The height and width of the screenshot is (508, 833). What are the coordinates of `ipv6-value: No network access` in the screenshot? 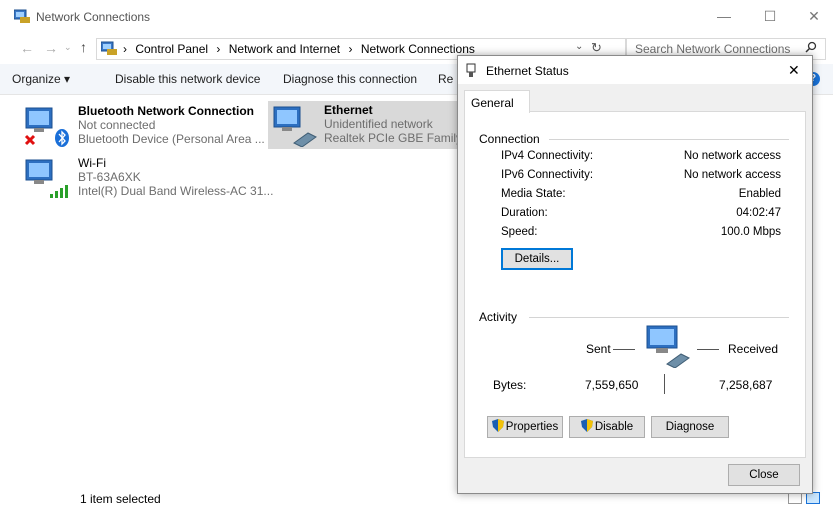 It's located at (732, 175).